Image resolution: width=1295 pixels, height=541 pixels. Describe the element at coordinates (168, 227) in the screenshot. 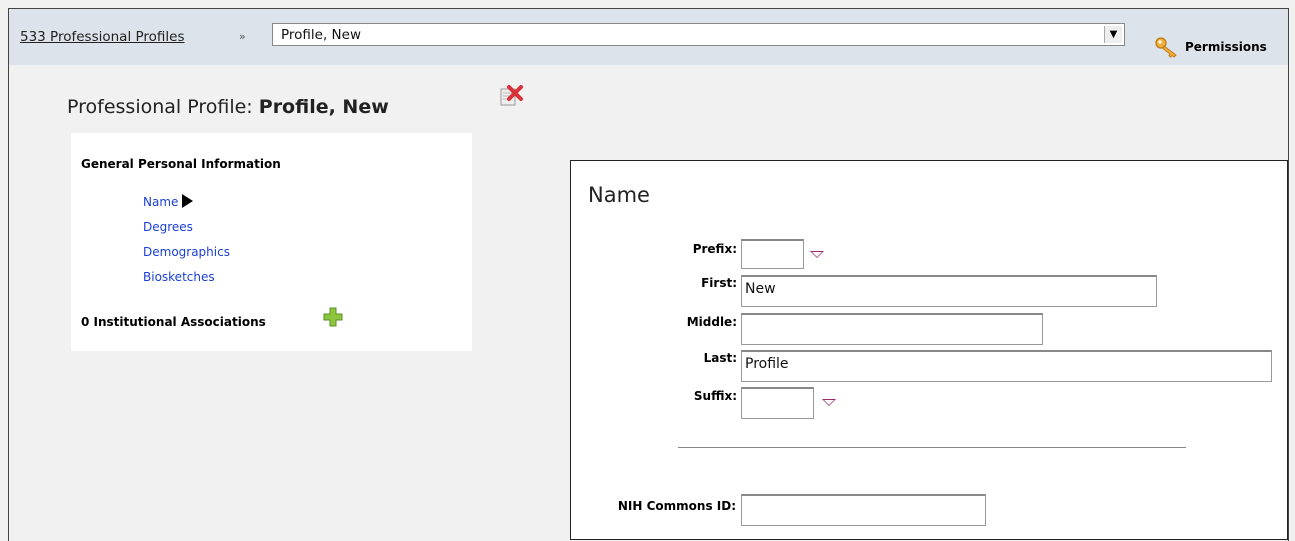

I see `sidebar-item-degrees: Degrees` at that location.